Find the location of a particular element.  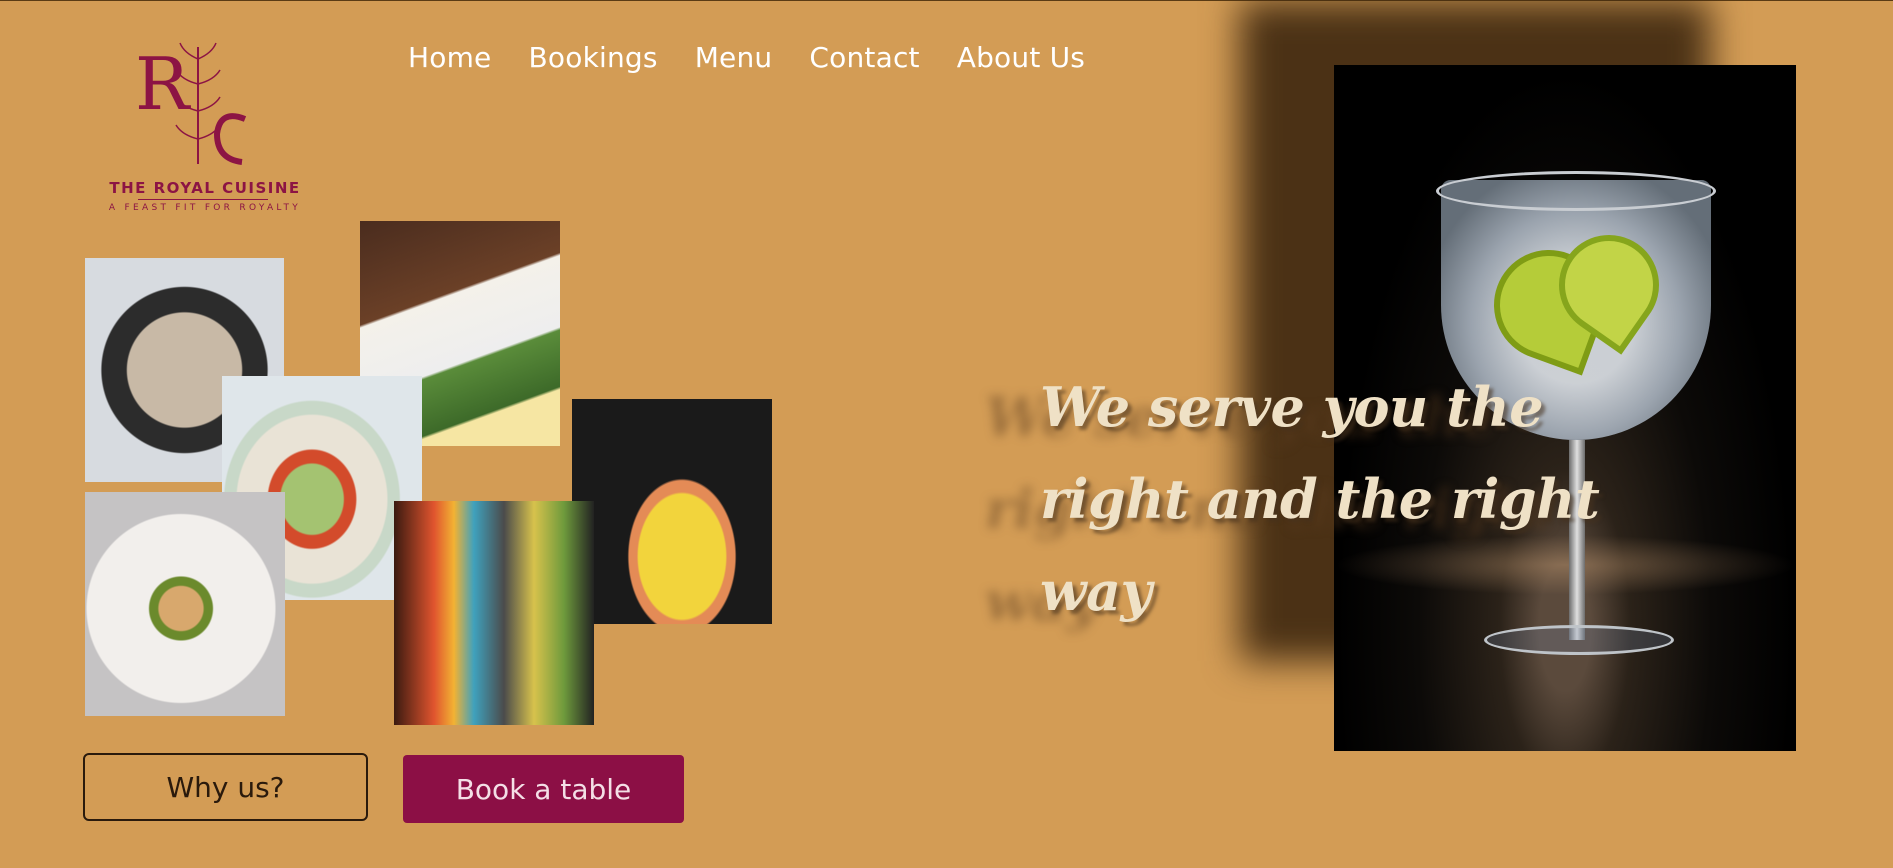

nav-menu: Menu is located at coordinates (734, 57).